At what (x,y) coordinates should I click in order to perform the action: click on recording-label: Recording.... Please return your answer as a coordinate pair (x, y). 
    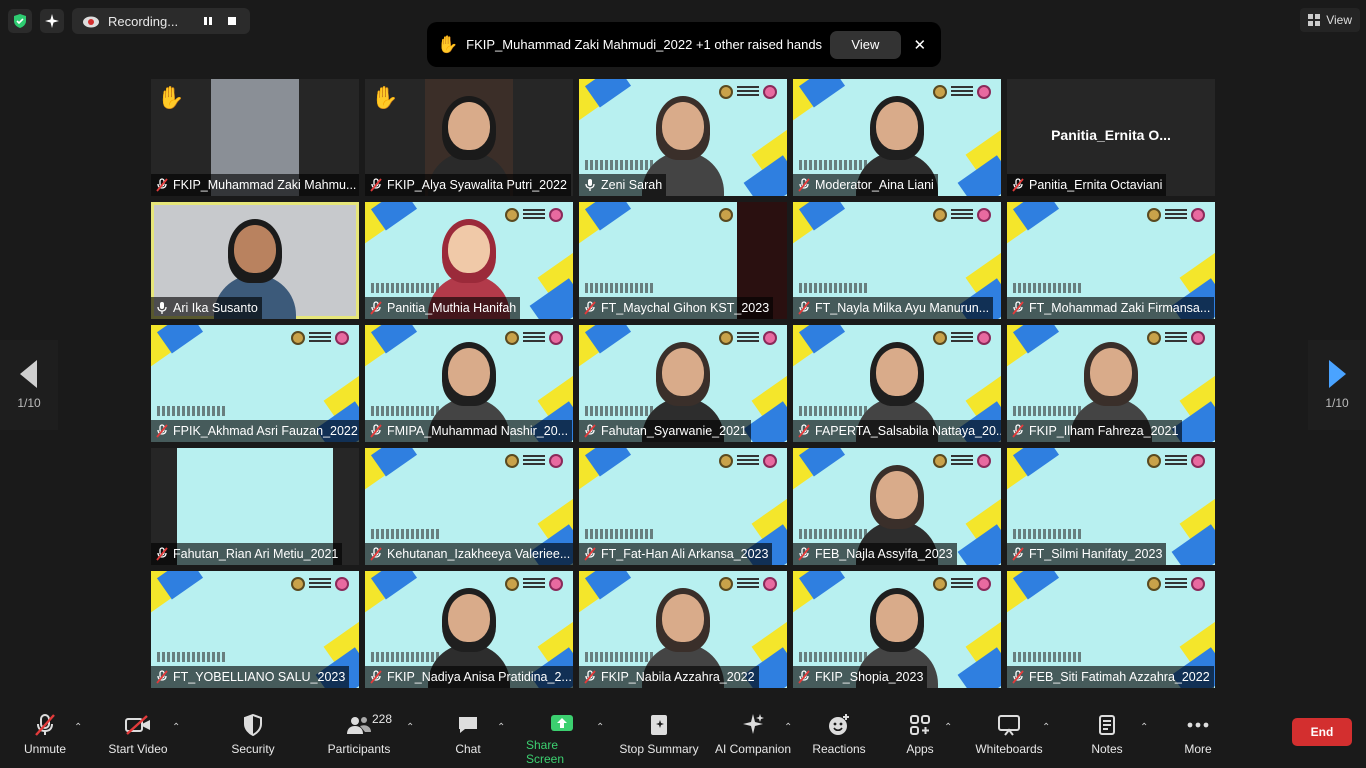
    Looking at the image, I should click on (143, 21).